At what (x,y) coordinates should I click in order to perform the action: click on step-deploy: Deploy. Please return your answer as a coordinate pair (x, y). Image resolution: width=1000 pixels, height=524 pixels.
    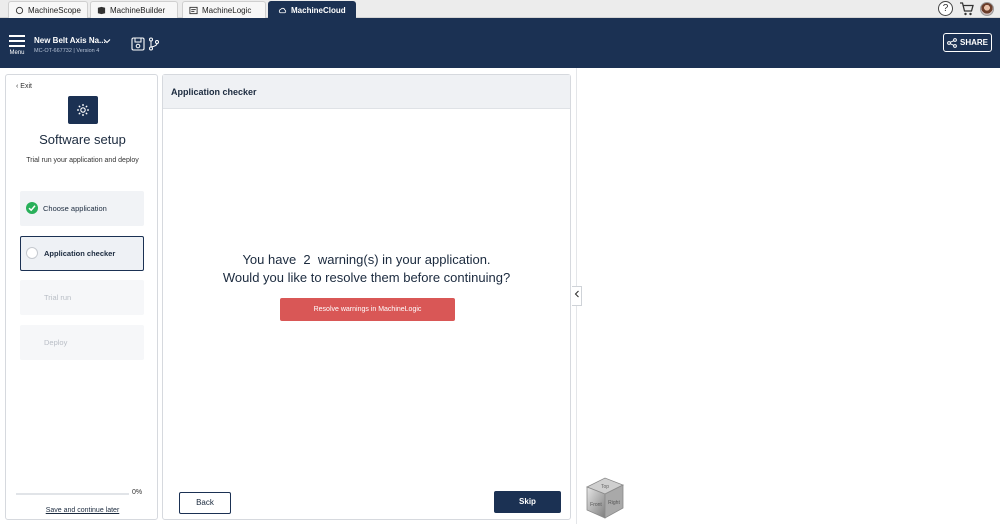
    Looking at the image, I should click on (82, 342).